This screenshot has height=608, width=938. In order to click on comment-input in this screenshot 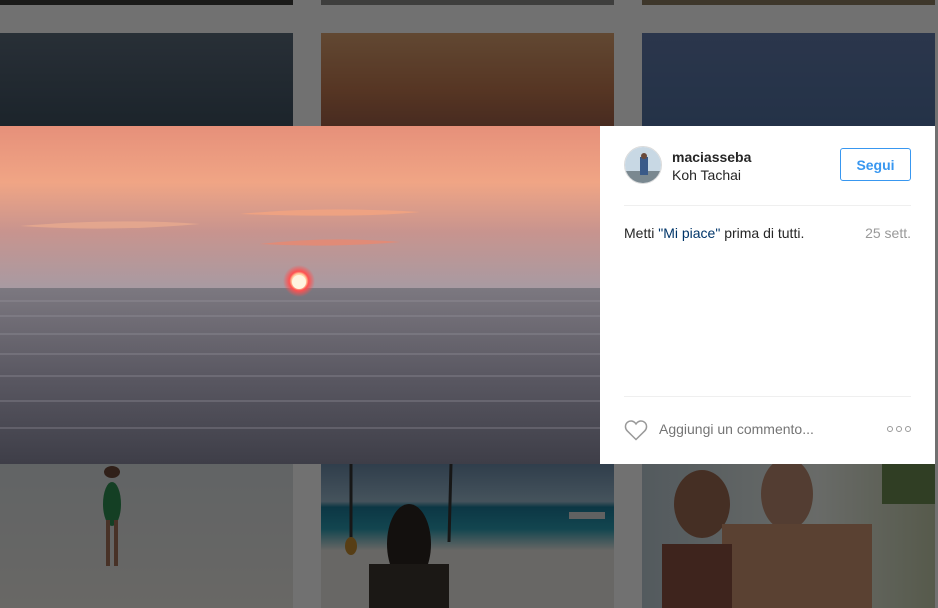, I will do `click(754, 429)`.